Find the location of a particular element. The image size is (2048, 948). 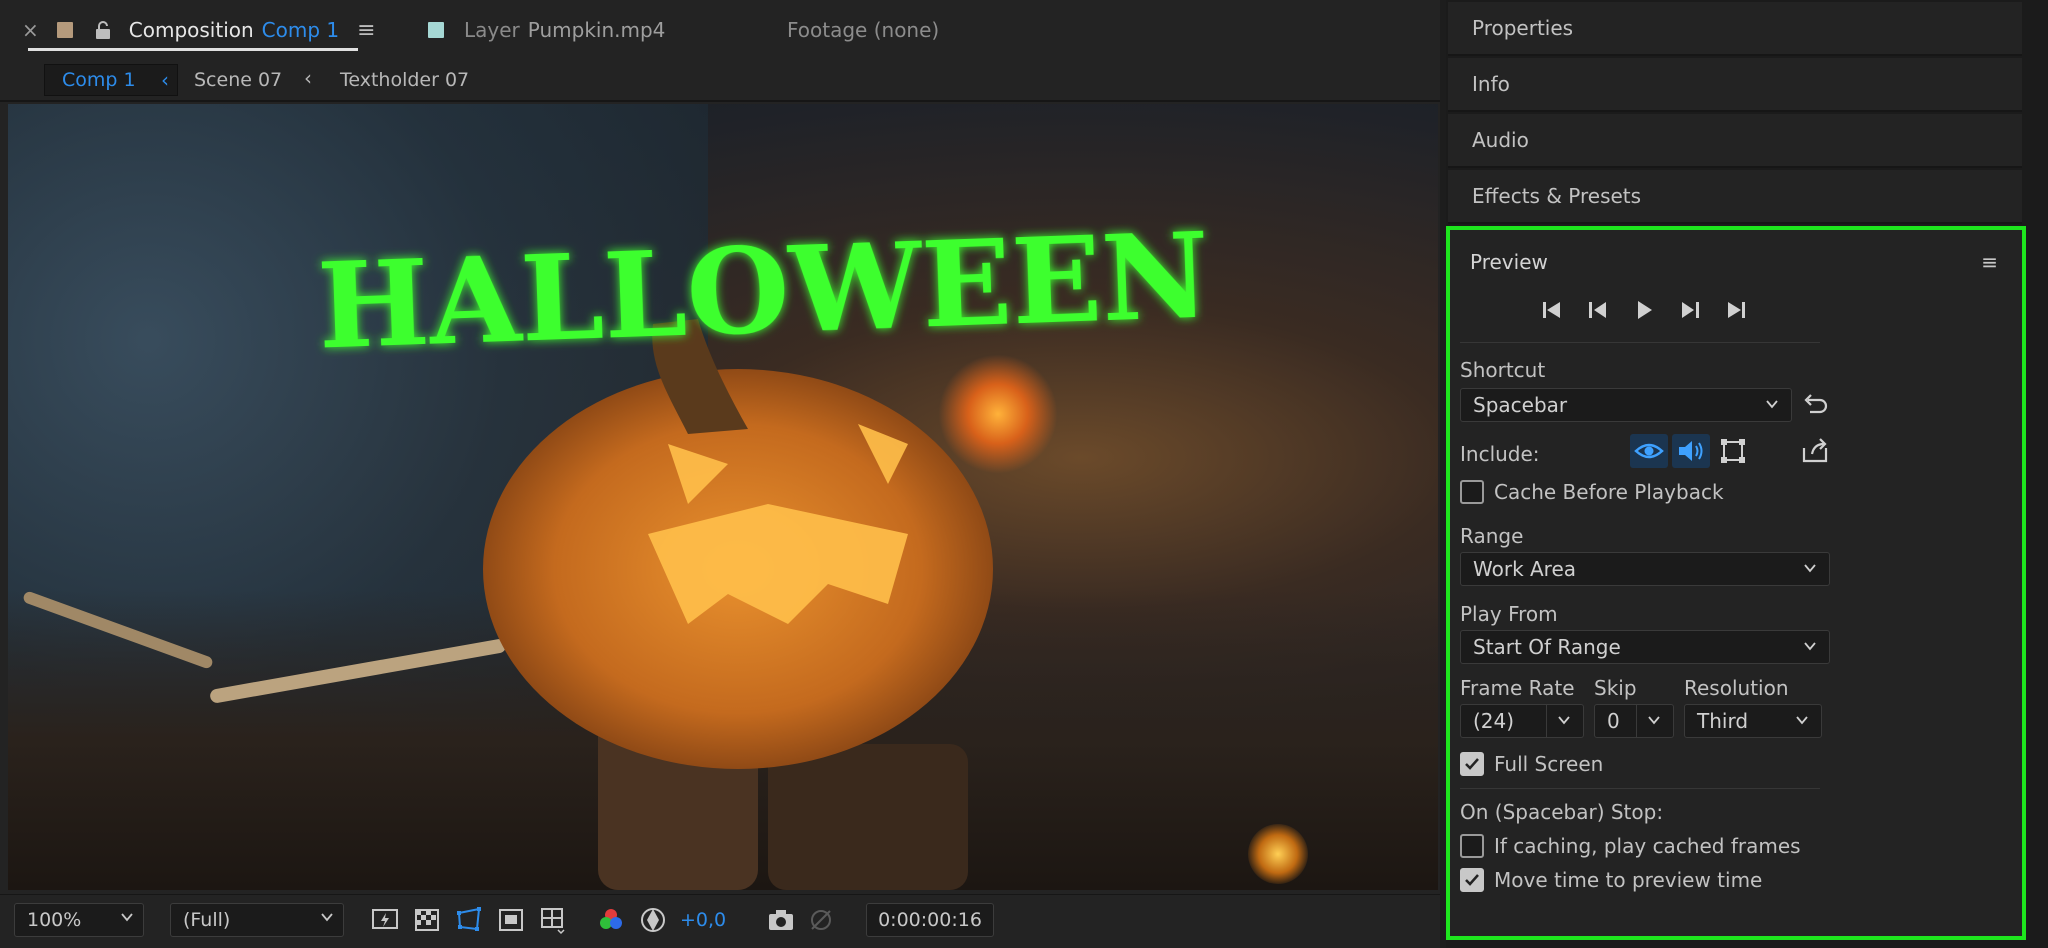

overlay-frame-icon is located at coordinates (1733, 451).